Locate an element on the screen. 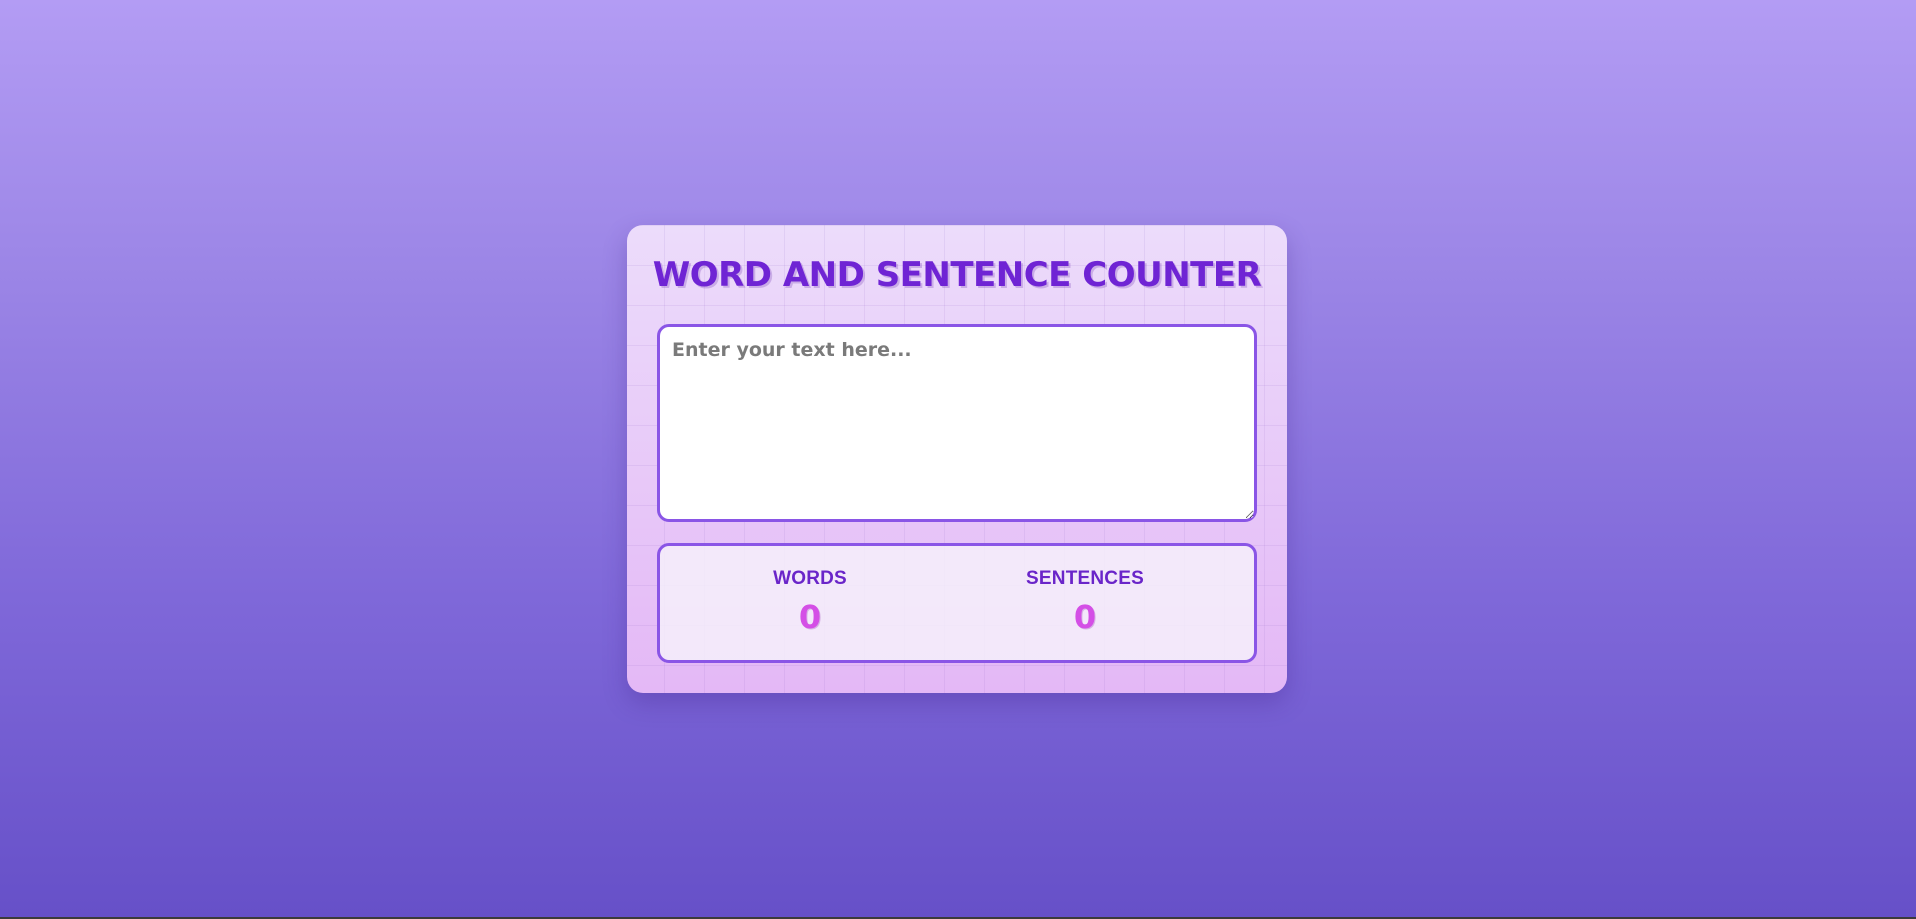 The image size is (1916, 919). text-input is located at coordinates (957, 423).